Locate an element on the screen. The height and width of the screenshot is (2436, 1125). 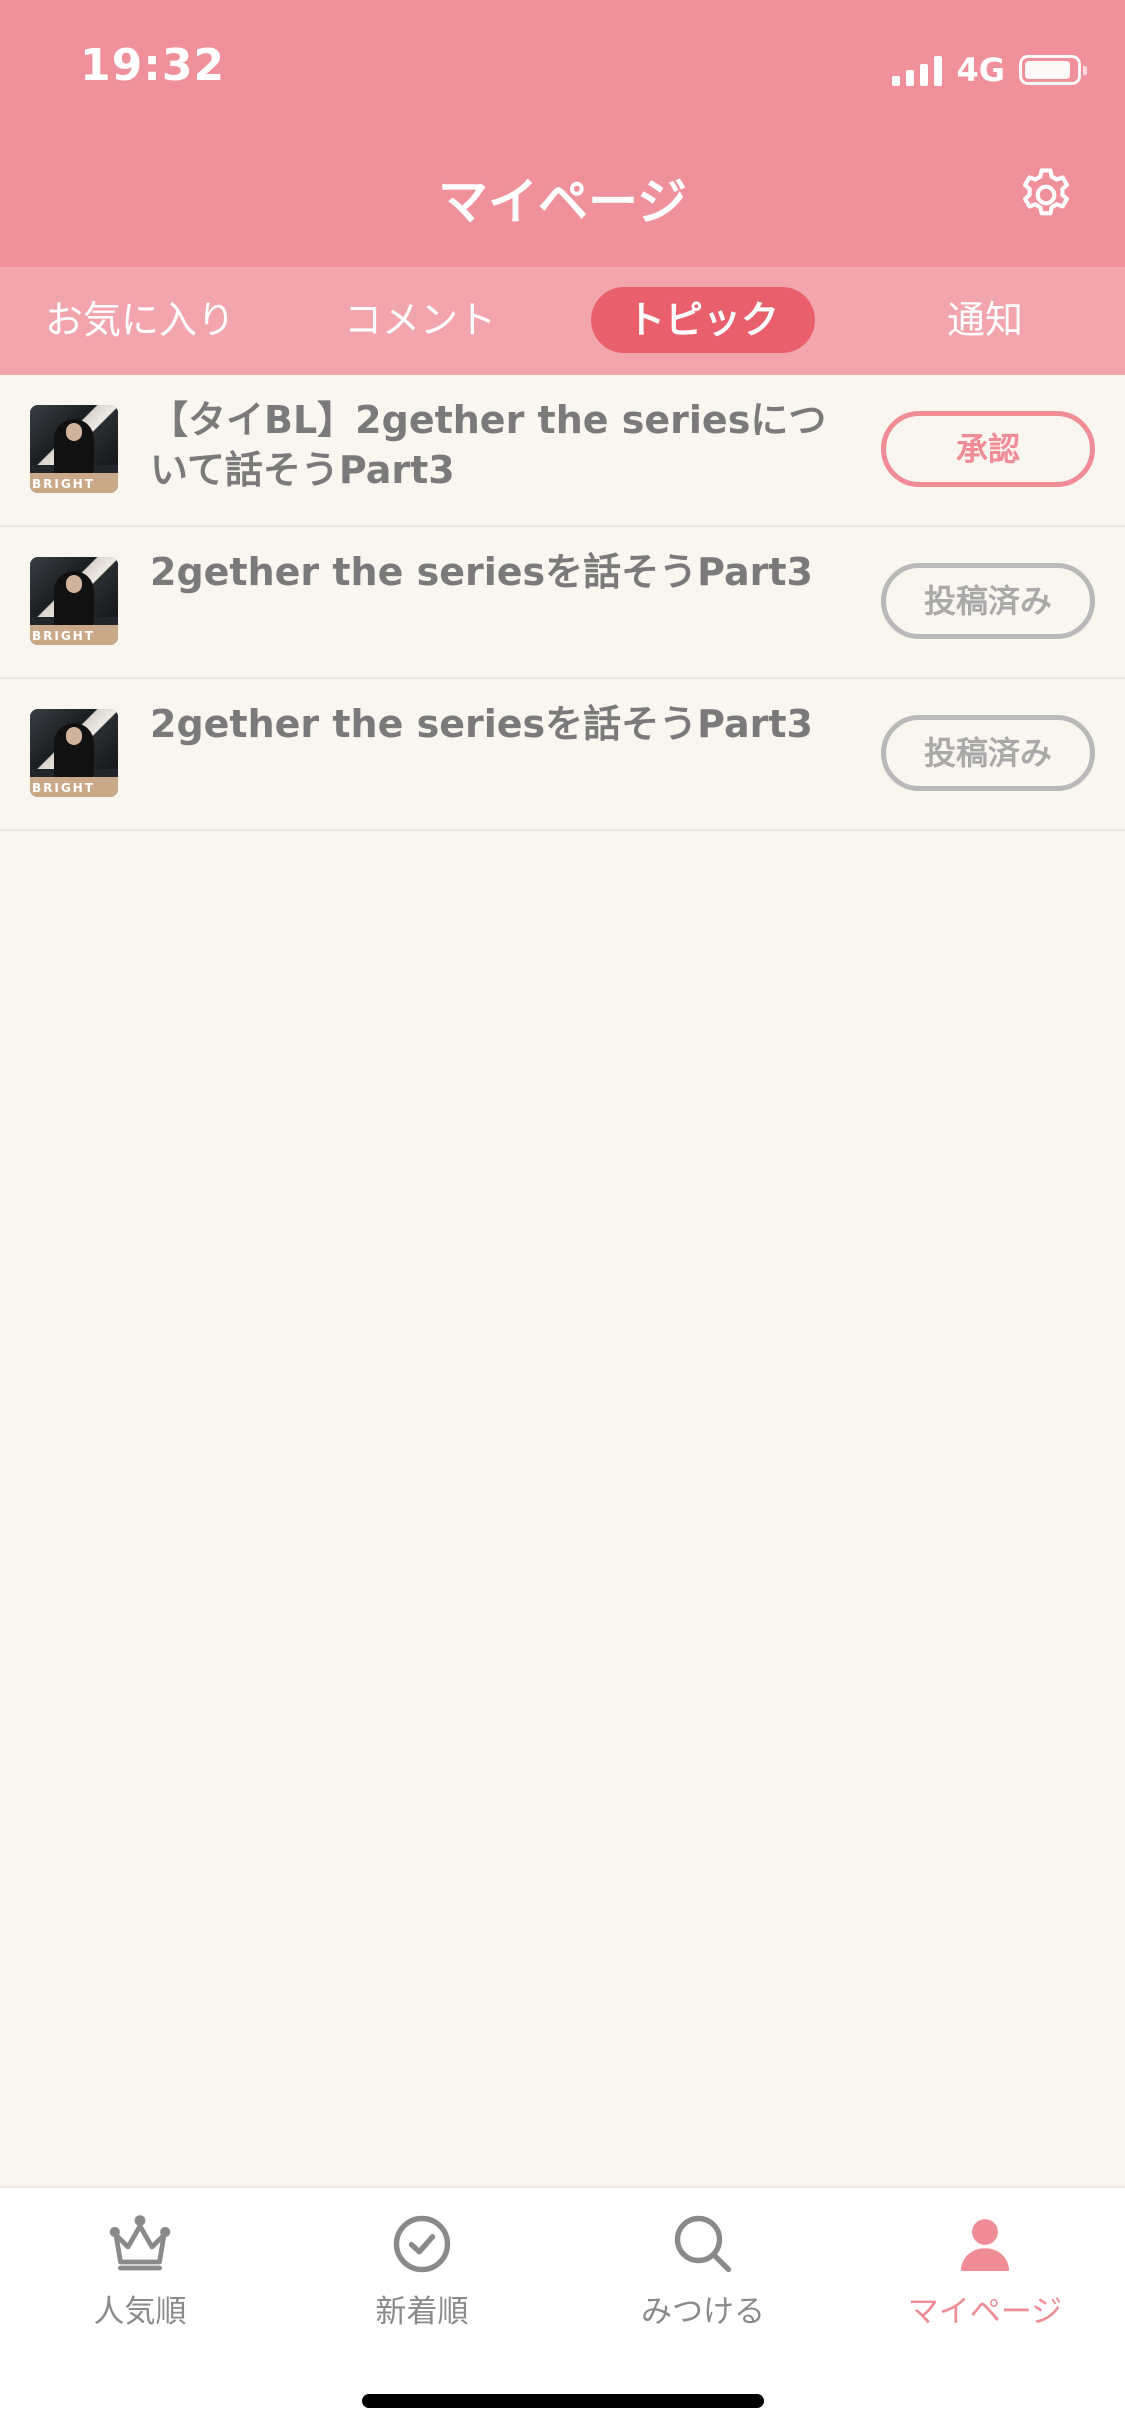
nav-newest: 新着順 is located at coordinates (422, 2269).